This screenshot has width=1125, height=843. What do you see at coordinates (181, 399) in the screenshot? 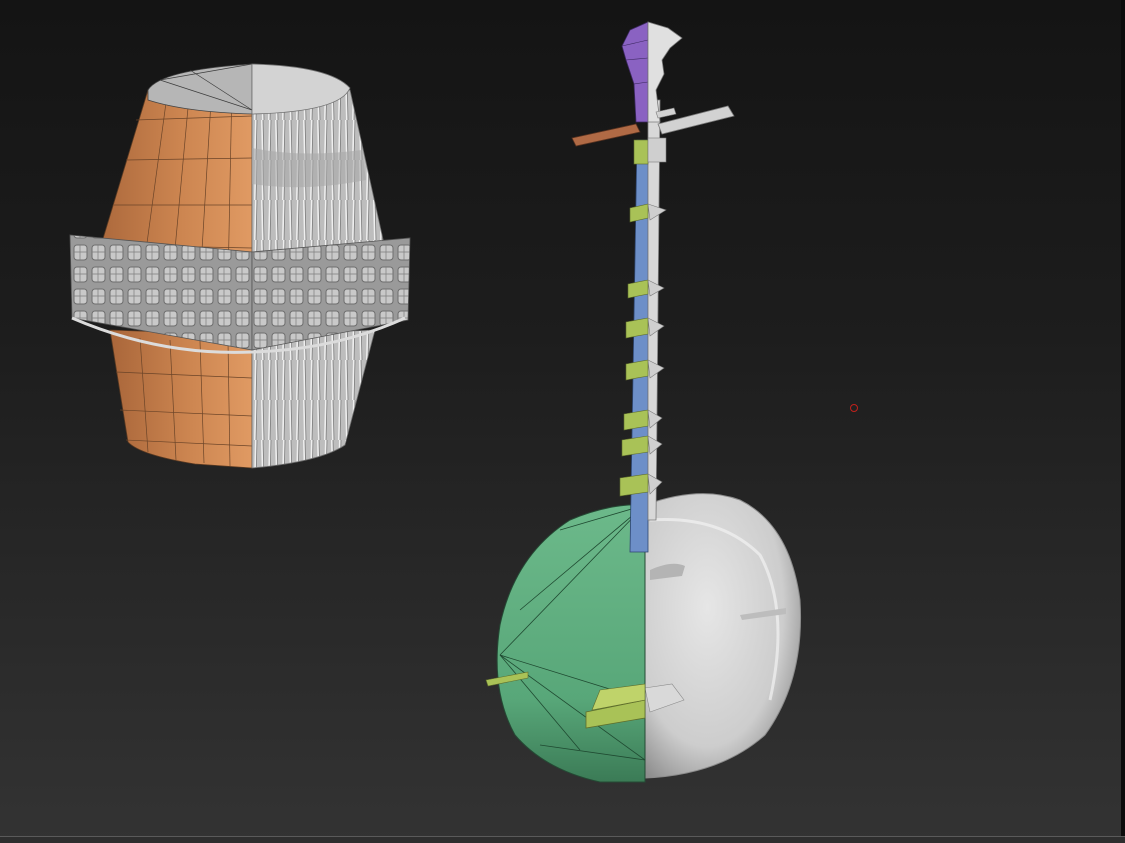
I see `drum-lower-lowpoly` at bounding box center [181, 399].